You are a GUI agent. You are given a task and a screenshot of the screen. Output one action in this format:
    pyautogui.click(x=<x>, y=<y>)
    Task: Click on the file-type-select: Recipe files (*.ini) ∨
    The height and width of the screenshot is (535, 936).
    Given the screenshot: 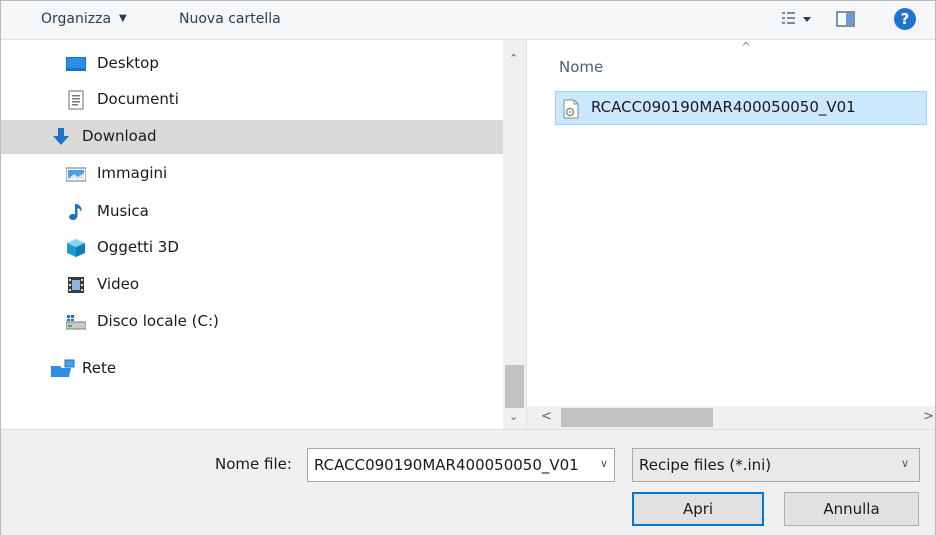 What is the action you would take?
    pyautogui.click(x=776, y=465)
    